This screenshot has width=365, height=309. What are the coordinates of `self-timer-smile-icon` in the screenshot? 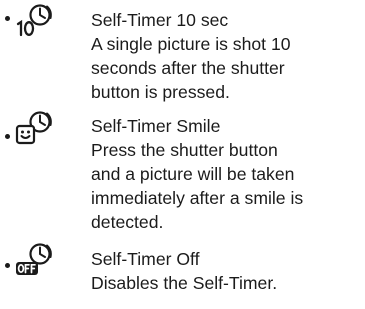 It's located at (34, 127).